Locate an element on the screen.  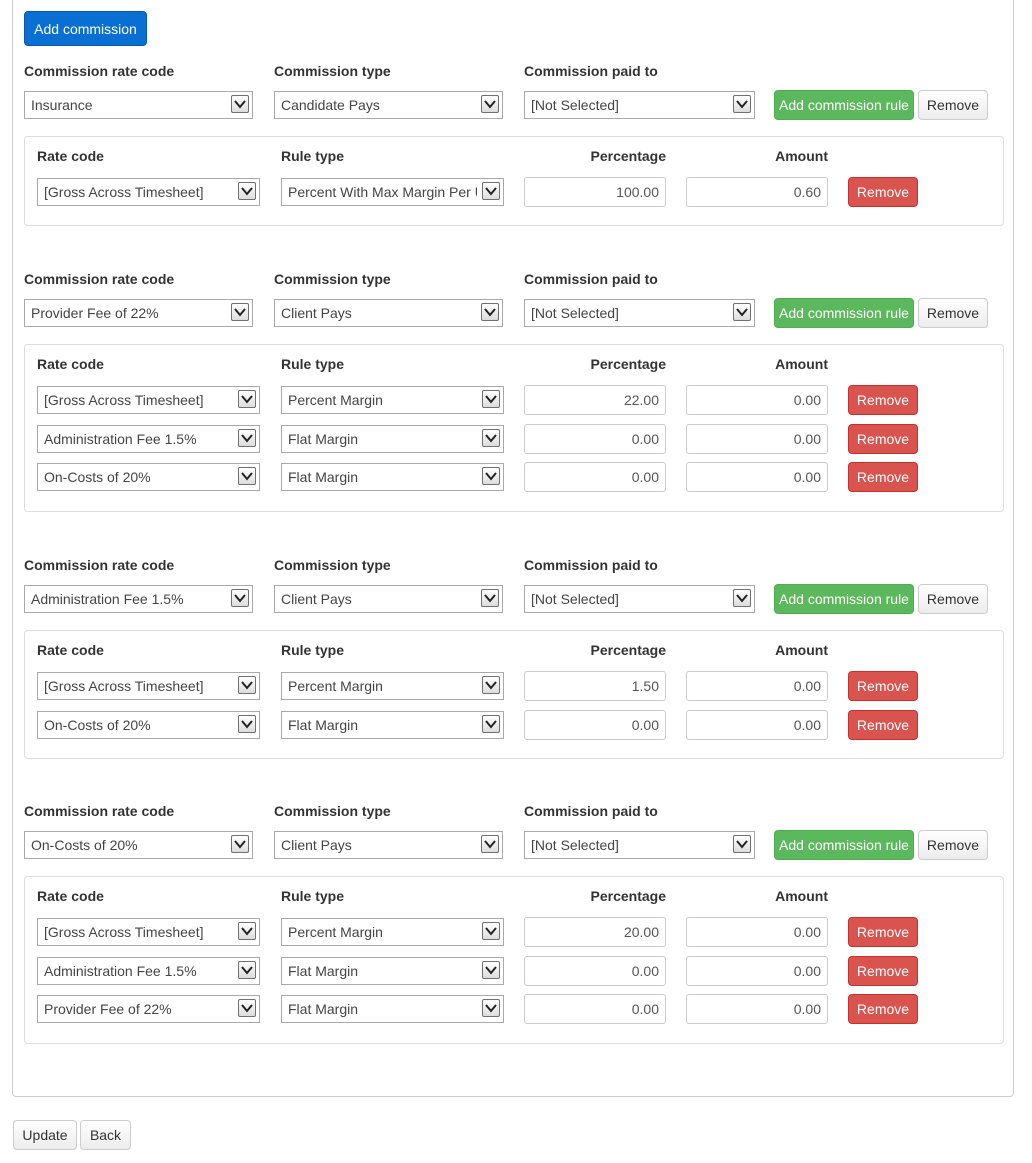
update-button: Update is located at coordinates (45, 1135).